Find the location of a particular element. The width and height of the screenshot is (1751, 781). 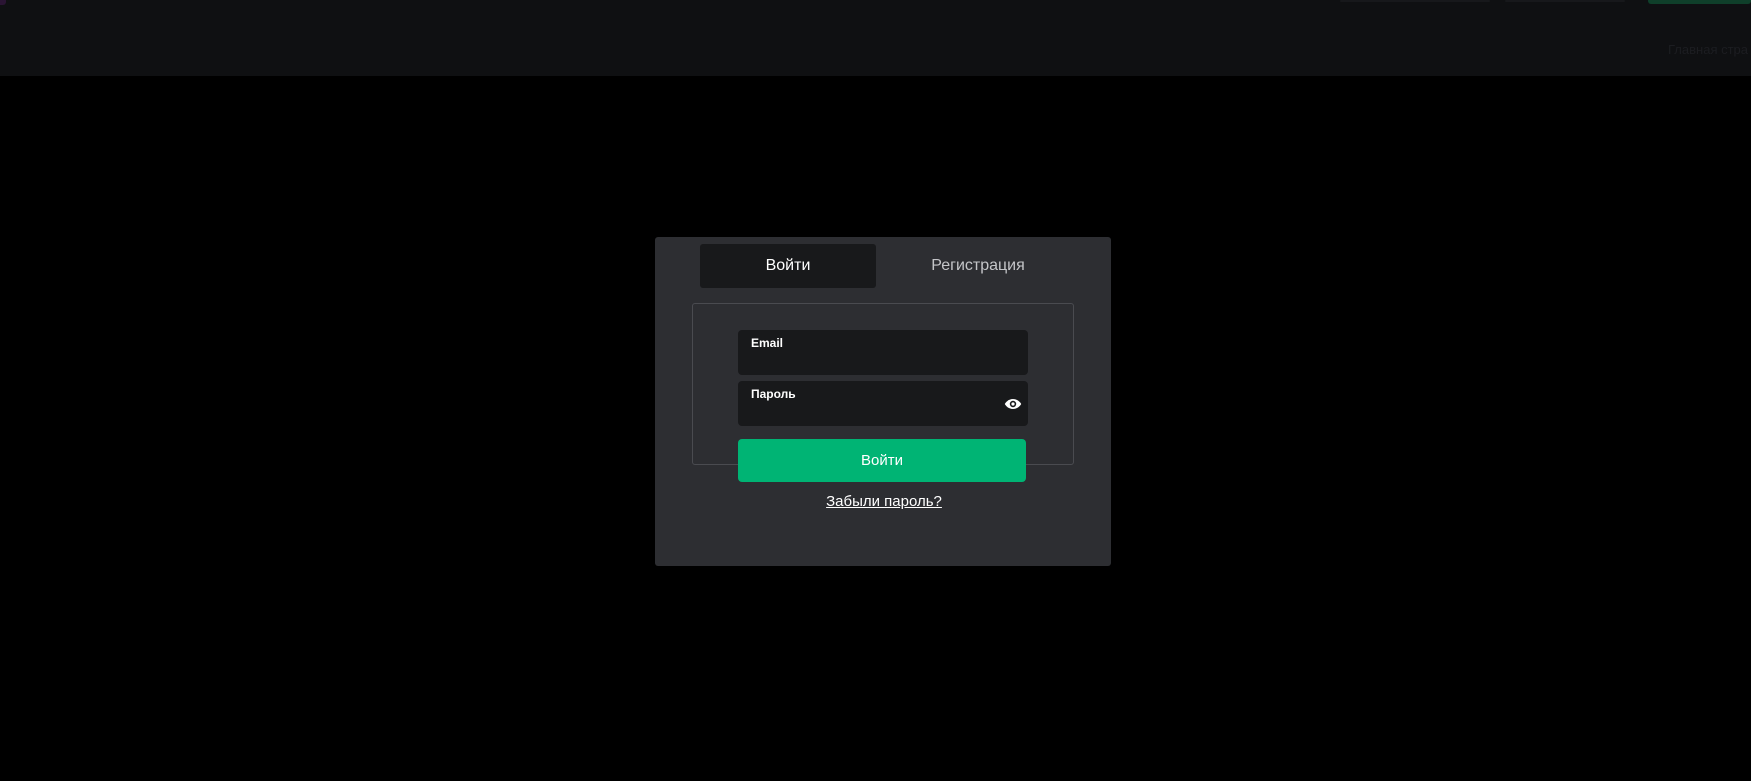

email-label: Email is located at coordinates (767, 343).